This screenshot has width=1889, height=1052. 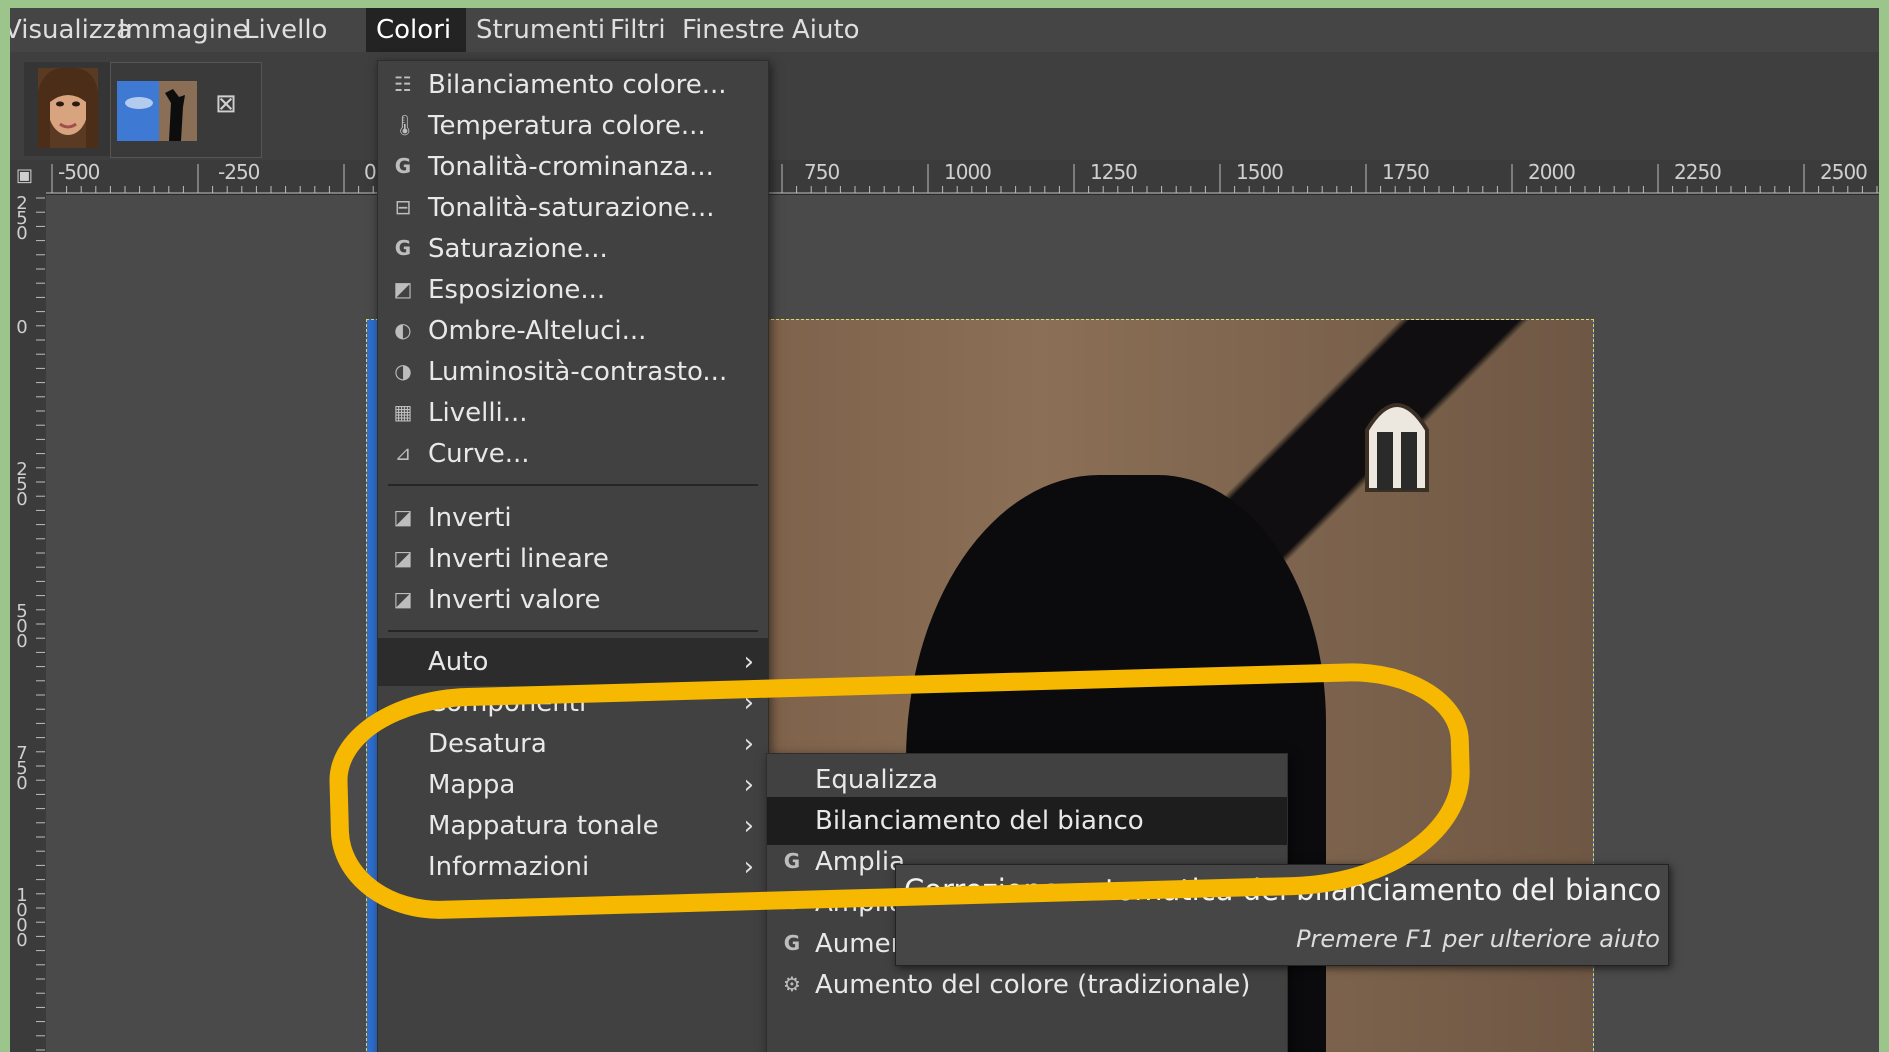 I want to click on plugin-icon: ⚙, so click(x=792, y=984).